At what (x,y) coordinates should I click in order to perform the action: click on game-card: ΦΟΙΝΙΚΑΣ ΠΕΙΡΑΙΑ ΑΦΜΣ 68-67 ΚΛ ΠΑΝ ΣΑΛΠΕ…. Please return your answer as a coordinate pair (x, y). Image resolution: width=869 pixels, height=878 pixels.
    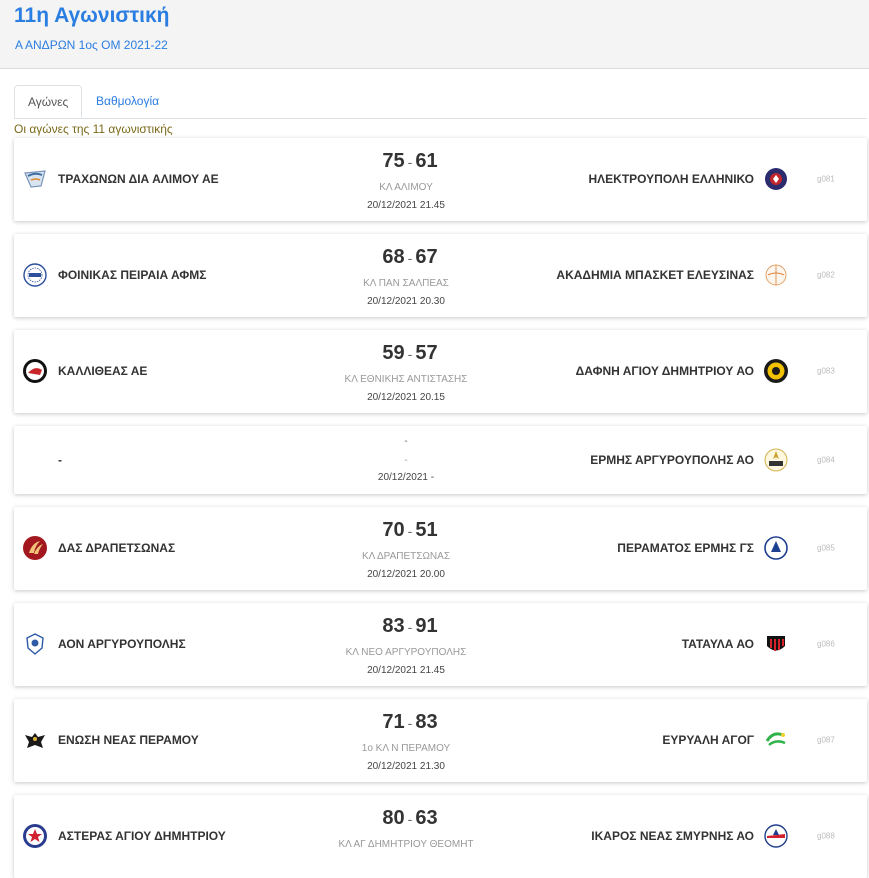
    Looking at the image, I should click on (440, 275).